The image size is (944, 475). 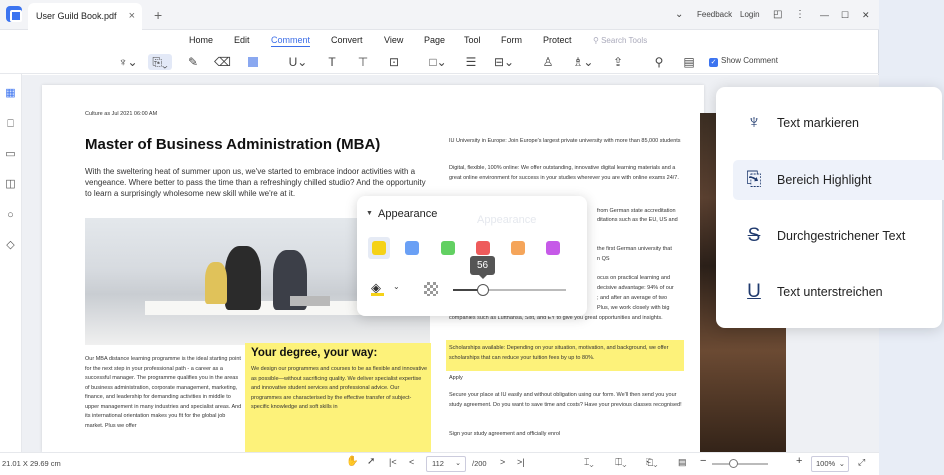 I want to click on reading-mode-icon: ▤, so click(x=682, y=462).